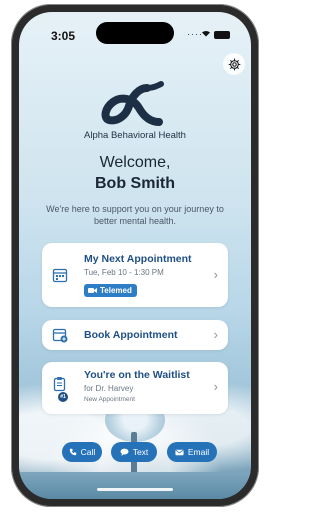 Image resolution: width=320 pixels, height=513 pixels. I want to click on text-button-label: Text, so click(140, 452).